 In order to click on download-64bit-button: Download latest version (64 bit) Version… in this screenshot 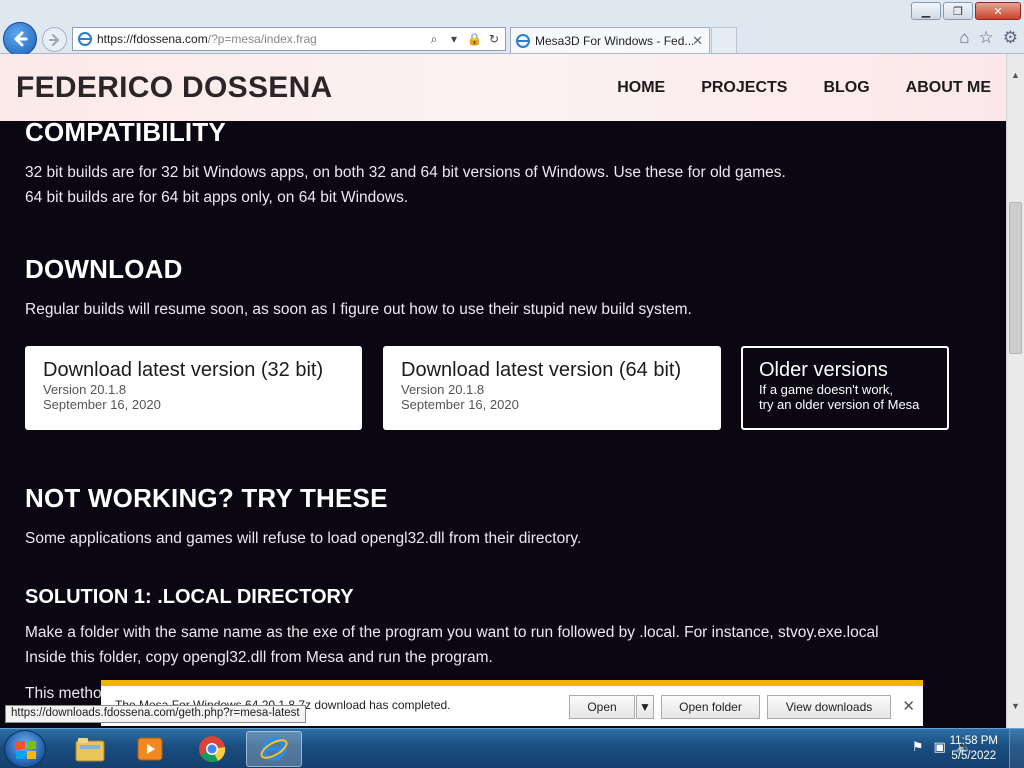, I will do `click(552, 388)`.